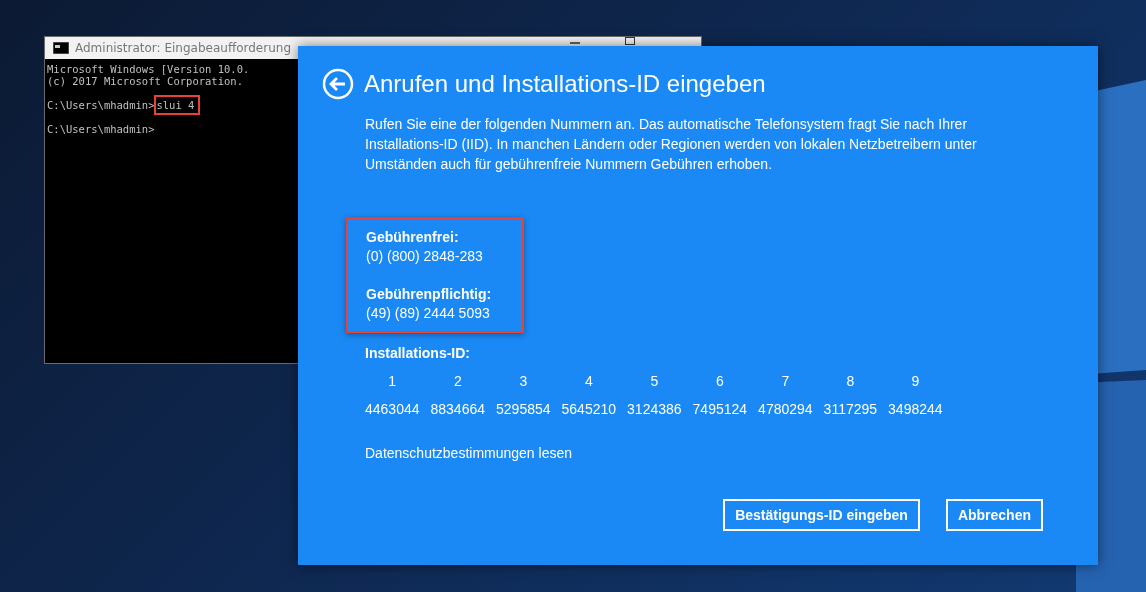  Describe the element at coordinates (429, 294) in the screenshot. I see `phone-label: Gebührenpflichtig:` at that location.